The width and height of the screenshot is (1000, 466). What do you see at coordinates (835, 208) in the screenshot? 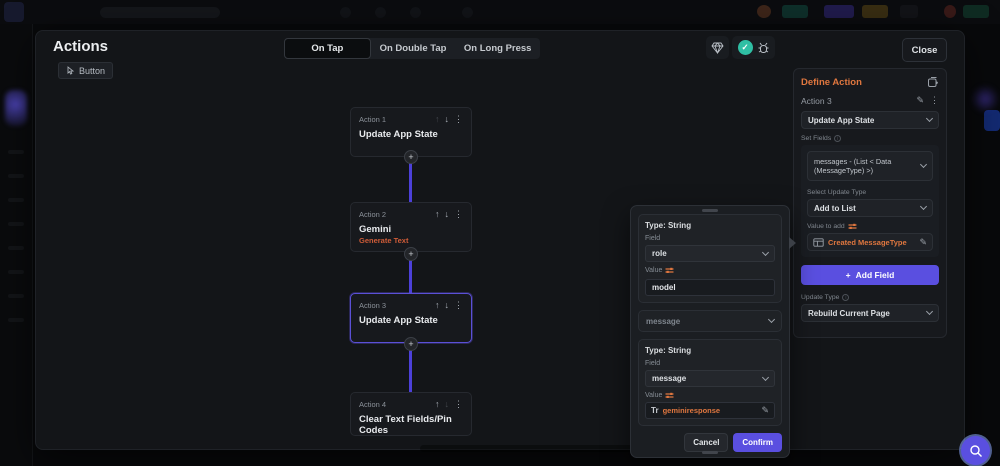
I see `update-type-value: Add to List` at bounding box center [835, 208].